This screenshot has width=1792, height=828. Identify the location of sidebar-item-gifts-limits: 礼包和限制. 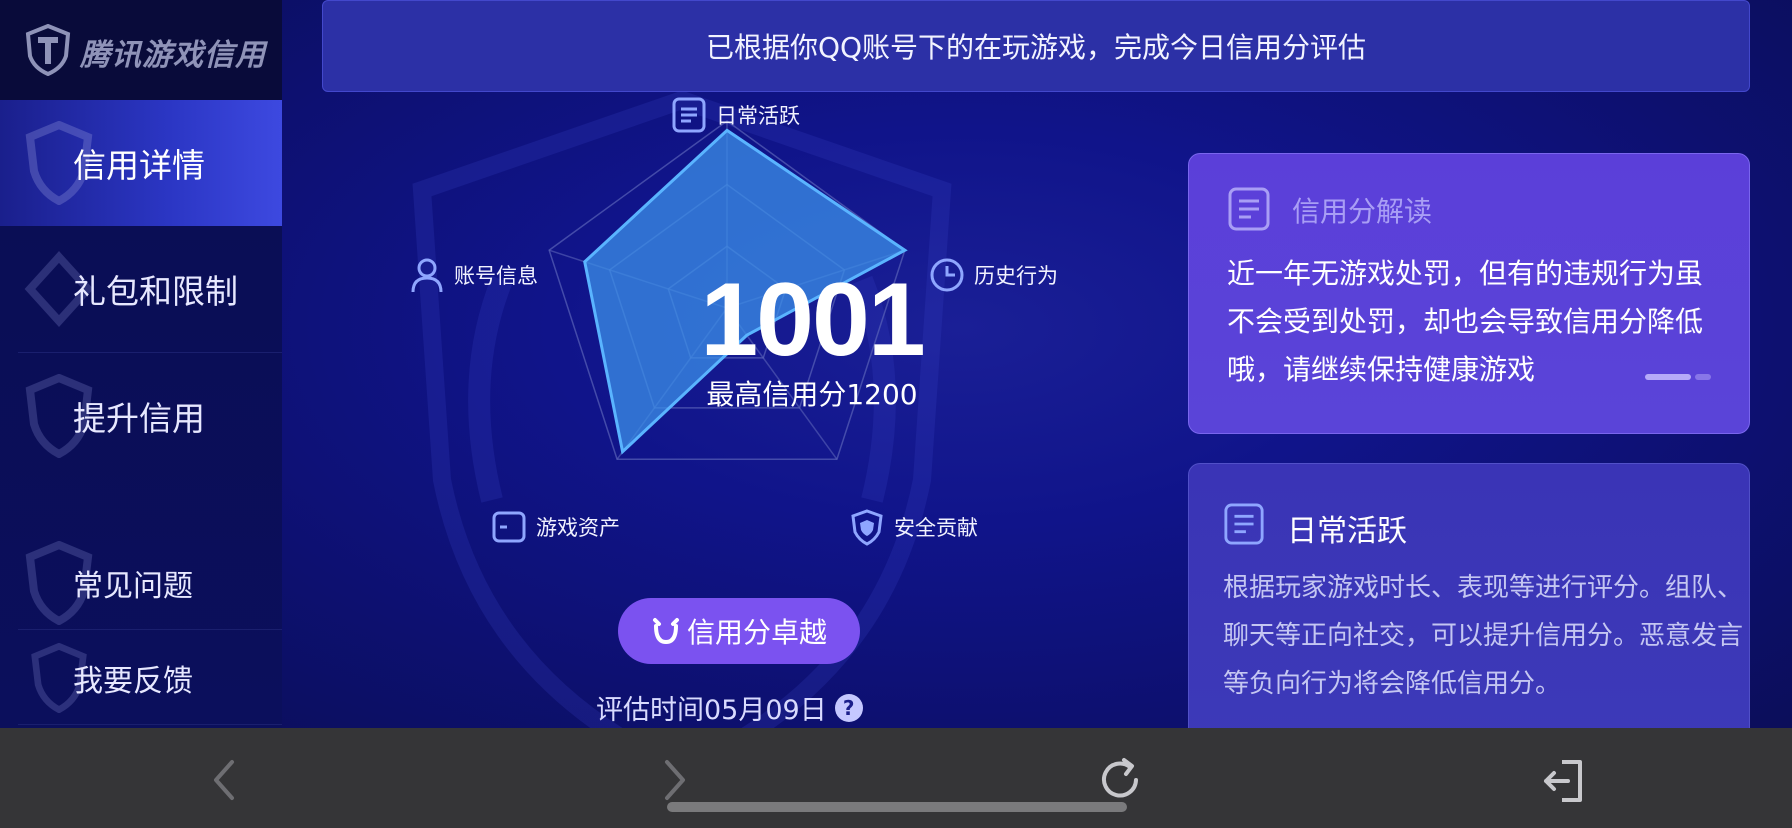
(141, 289).